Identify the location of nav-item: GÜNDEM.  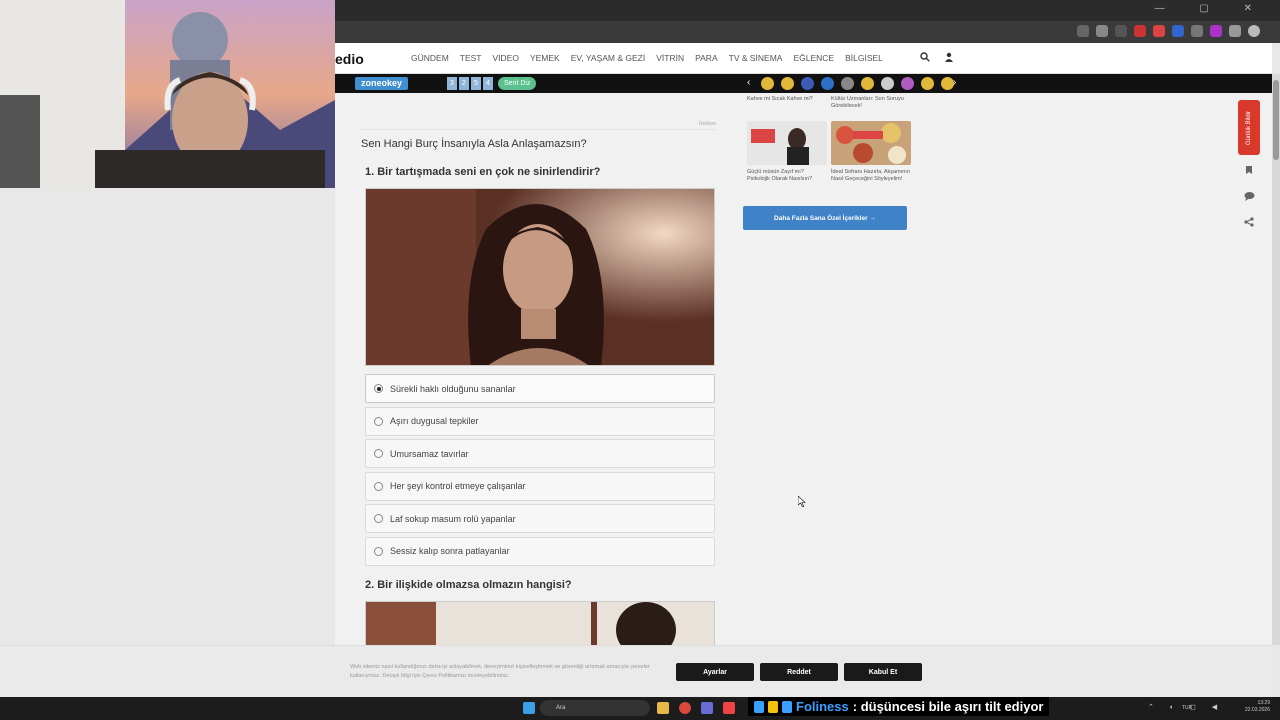
(430, 58).